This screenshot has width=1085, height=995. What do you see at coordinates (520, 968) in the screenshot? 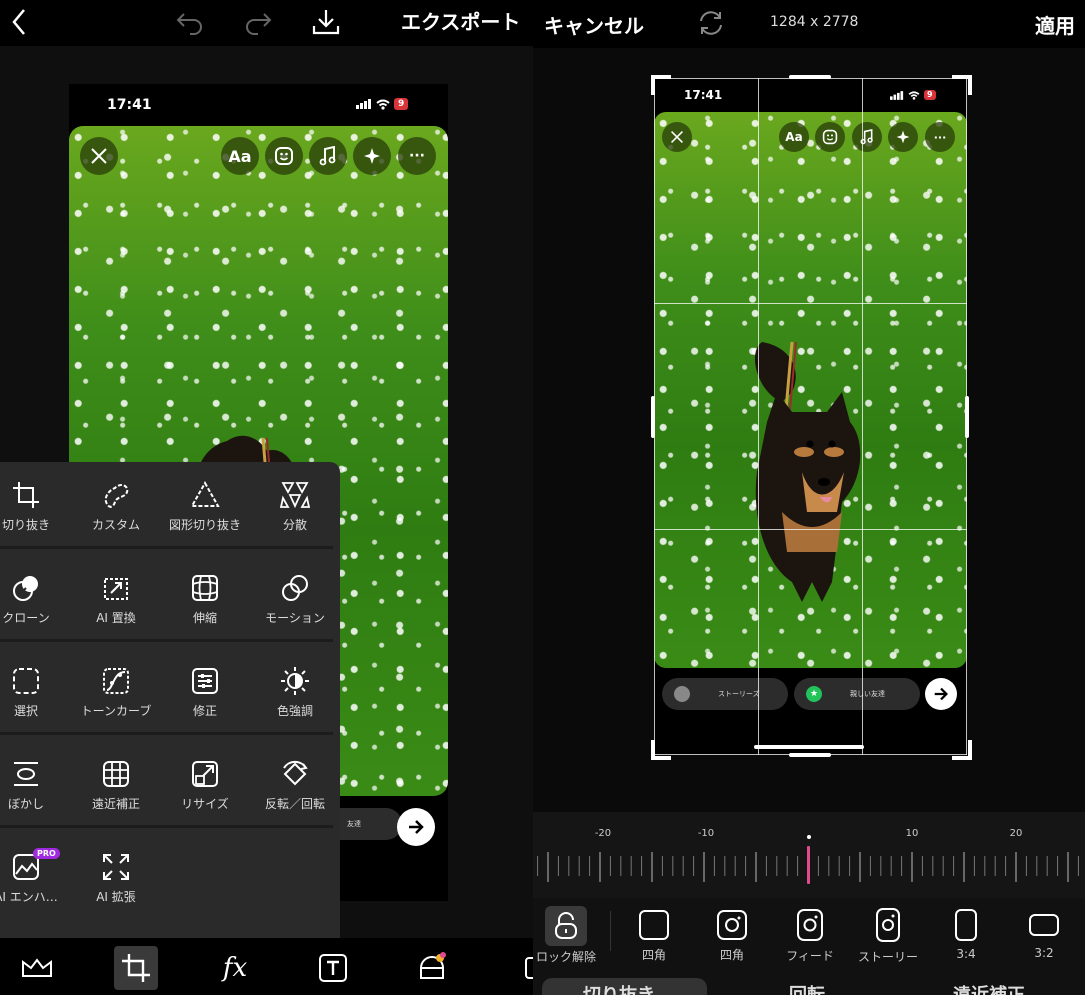
I see `more-tool-button` at bounding box center [520, 968].